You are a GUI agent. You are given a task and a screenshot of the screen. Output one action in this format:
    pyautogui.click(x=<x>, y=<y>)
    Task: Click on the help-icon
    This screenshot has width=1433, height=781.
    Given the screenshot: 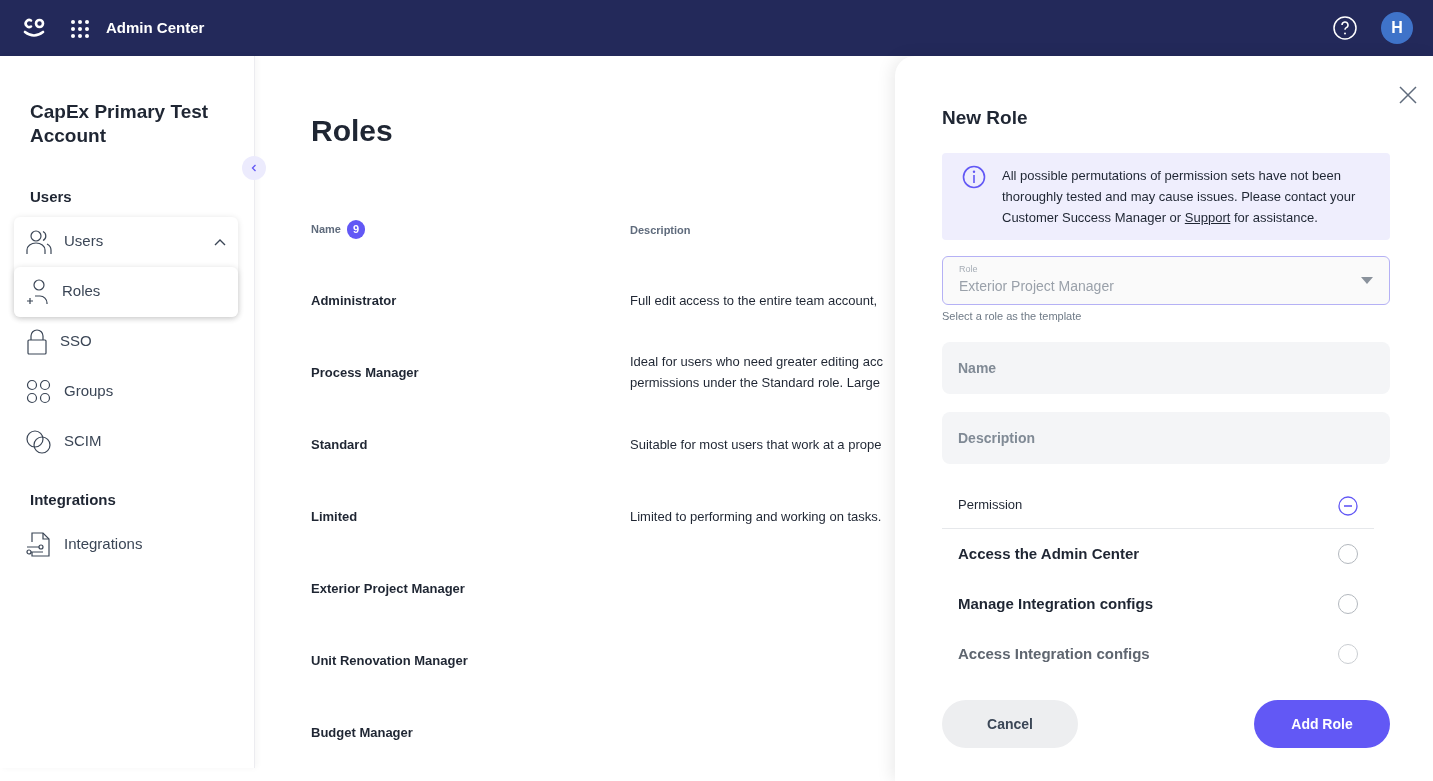 What is the action you would take?
    pyautogui.click(x=1345, y=28)
    